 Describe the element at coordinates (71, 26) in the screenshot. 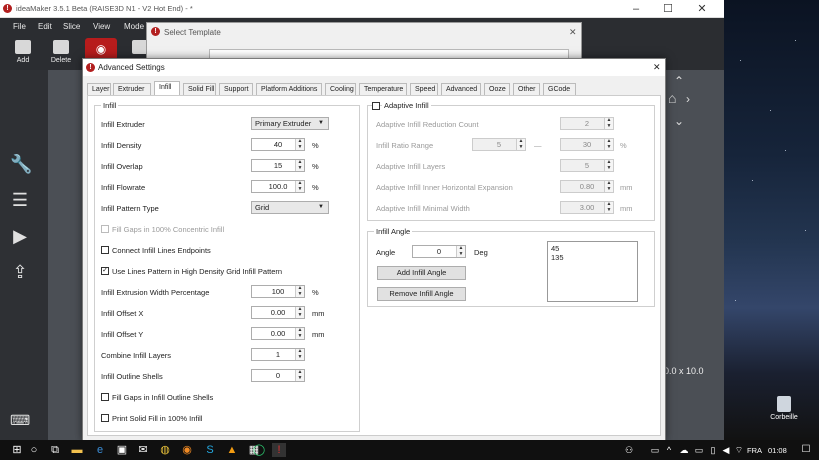

I see `menu-slice: Slice` at that location.